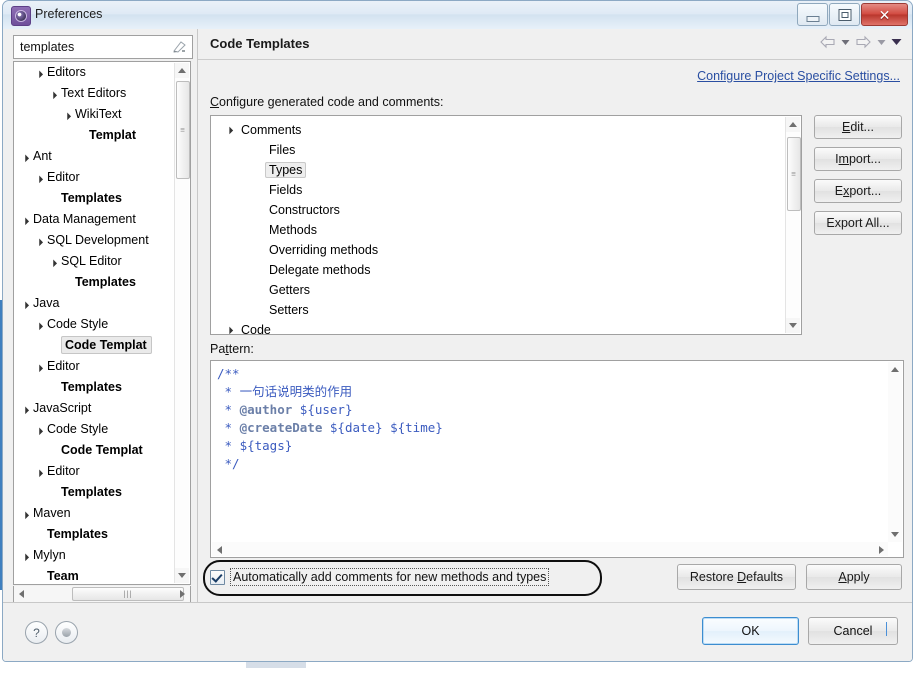 The height and width of the screenshot is (674, 913). Describe the element at coordinates (102, 303) in the screenshot. I see `sidebar-item-java: ◢ Java` at that location.